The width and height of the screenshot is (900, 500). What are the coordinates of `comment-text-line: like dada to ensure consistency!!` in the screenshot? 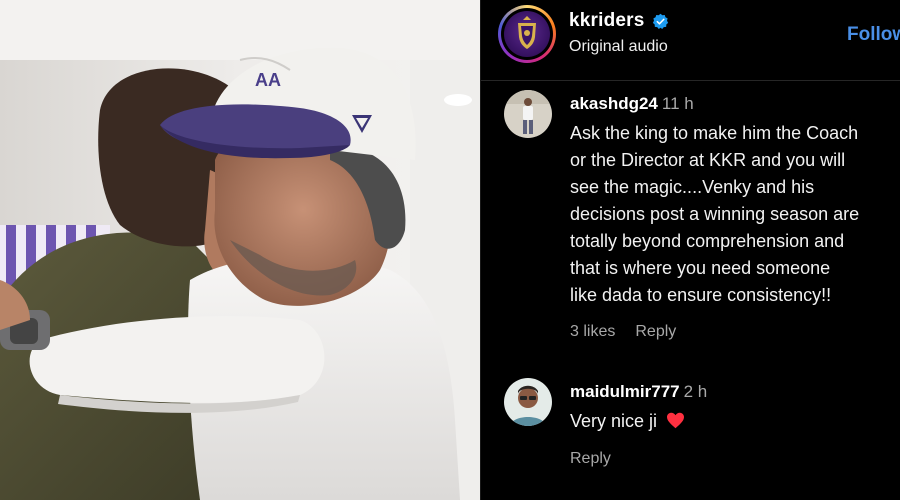 It's located at (701, 295).